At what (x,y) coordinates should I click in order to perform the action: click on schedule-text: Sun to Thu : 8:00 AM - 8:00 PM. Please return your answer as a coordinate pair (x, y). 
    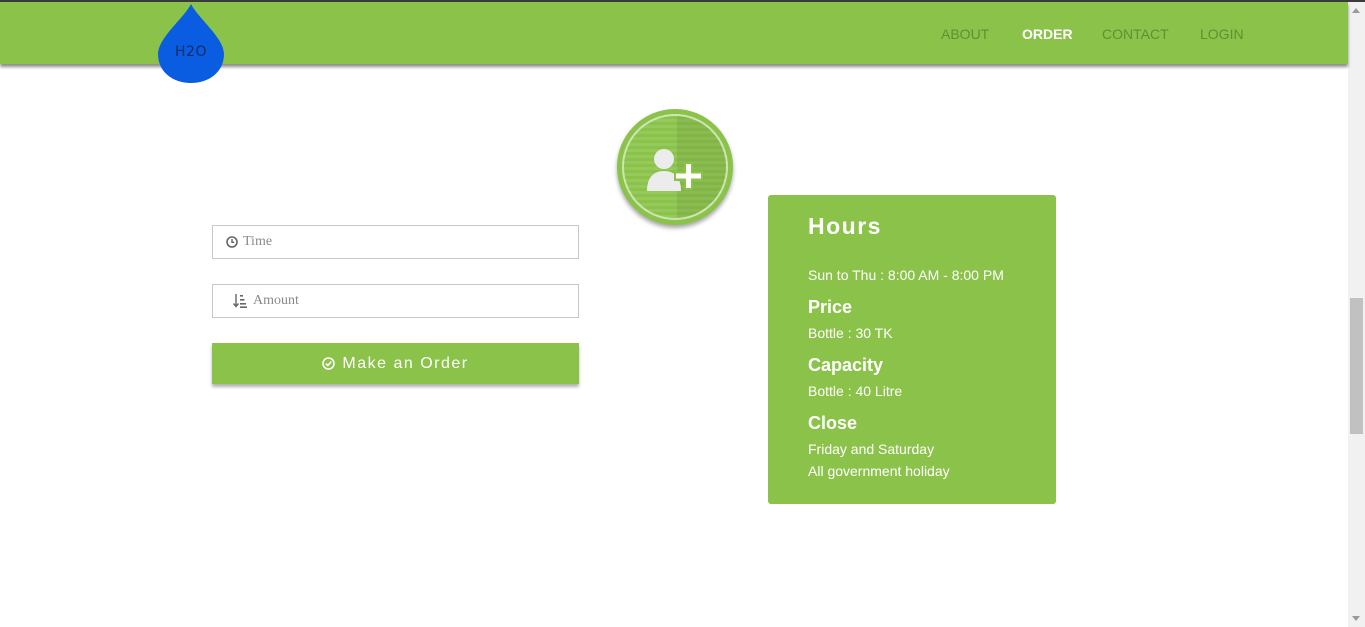
    Looking at the image, I should click on (906, 275).